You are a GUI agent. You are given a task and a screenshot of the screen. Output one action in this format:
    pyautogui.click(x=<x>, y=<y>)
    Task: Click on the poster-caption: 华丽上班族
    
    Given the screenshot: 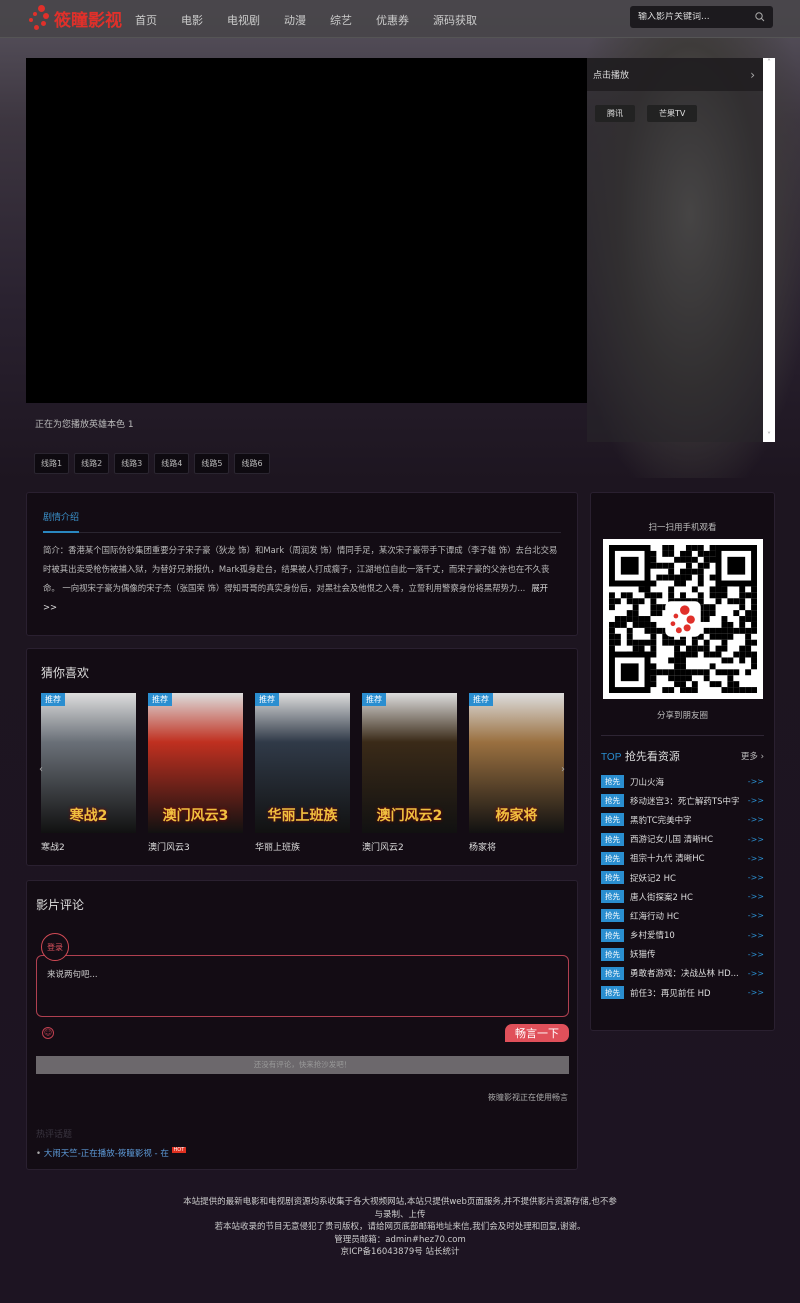 What is the action you would take?
    pyautogui.click(x=302, y=816)
    